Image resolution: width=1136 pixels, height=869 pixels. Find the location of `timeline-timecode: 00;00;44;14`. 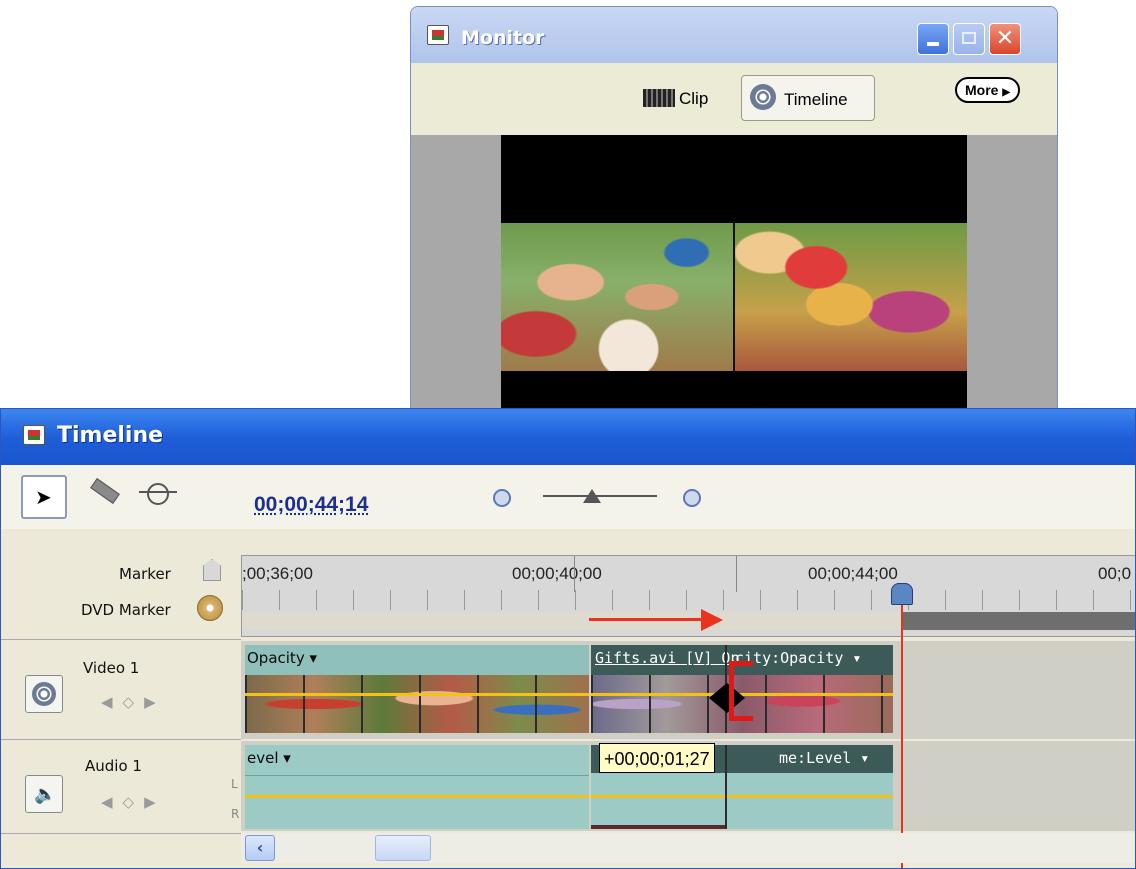

timeline-timecode: 00;00;44;14 is located at coordinates (311, 505).